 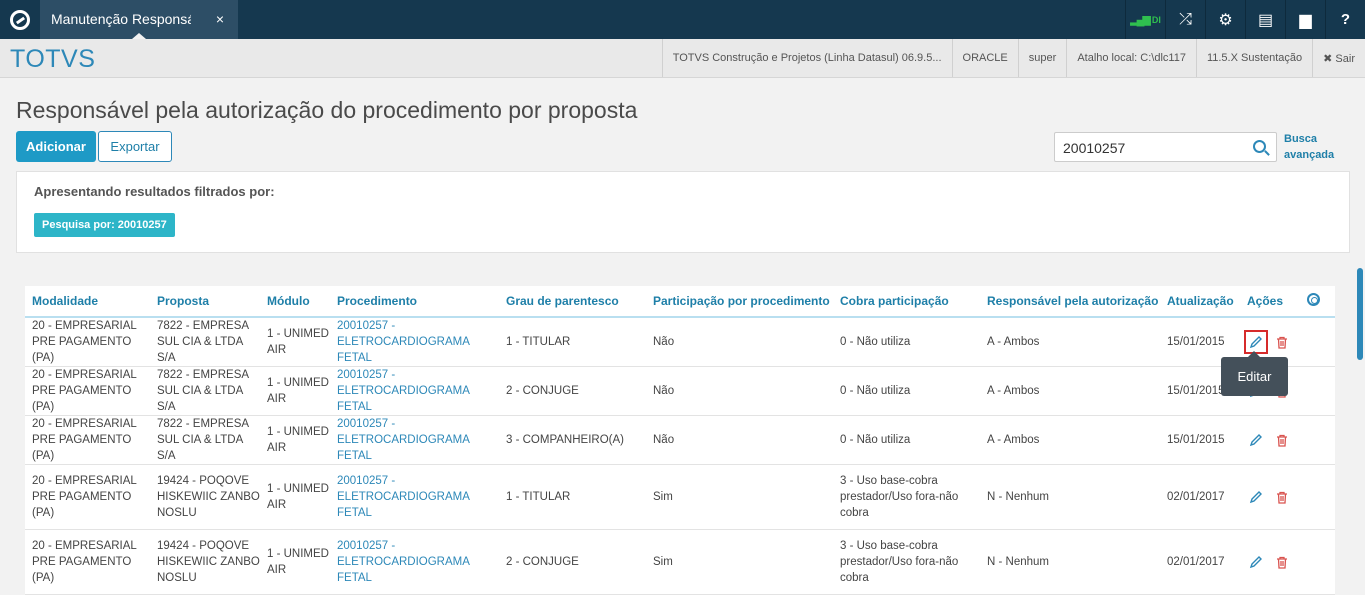 I want to click on top-bar: Manutenção Responsá × ▂▄▆ DI ⤮ ⚙ ▤ ▆?, so click(x=682, y=19).